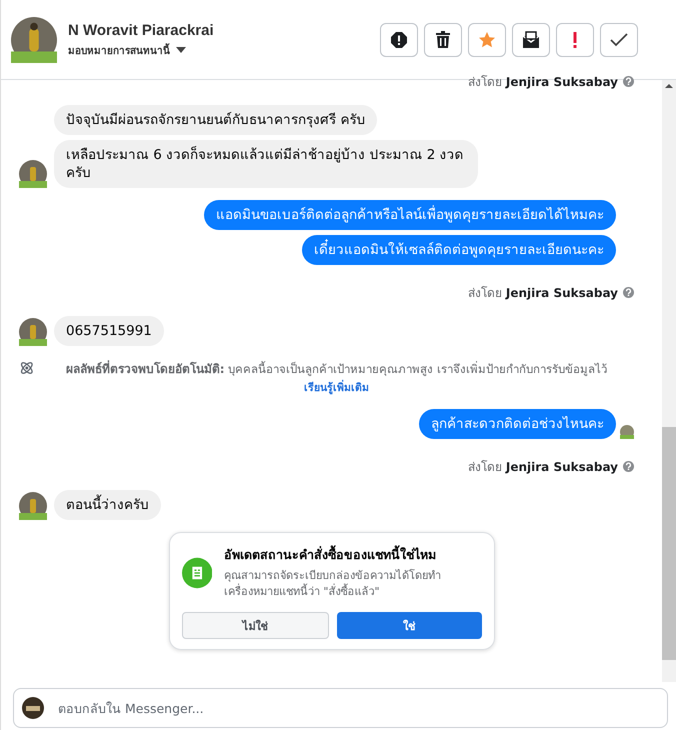  What do you see at coordinates (27, 368) in the screenshot?
I see `atom-icon` at bounding box center [27, 368].